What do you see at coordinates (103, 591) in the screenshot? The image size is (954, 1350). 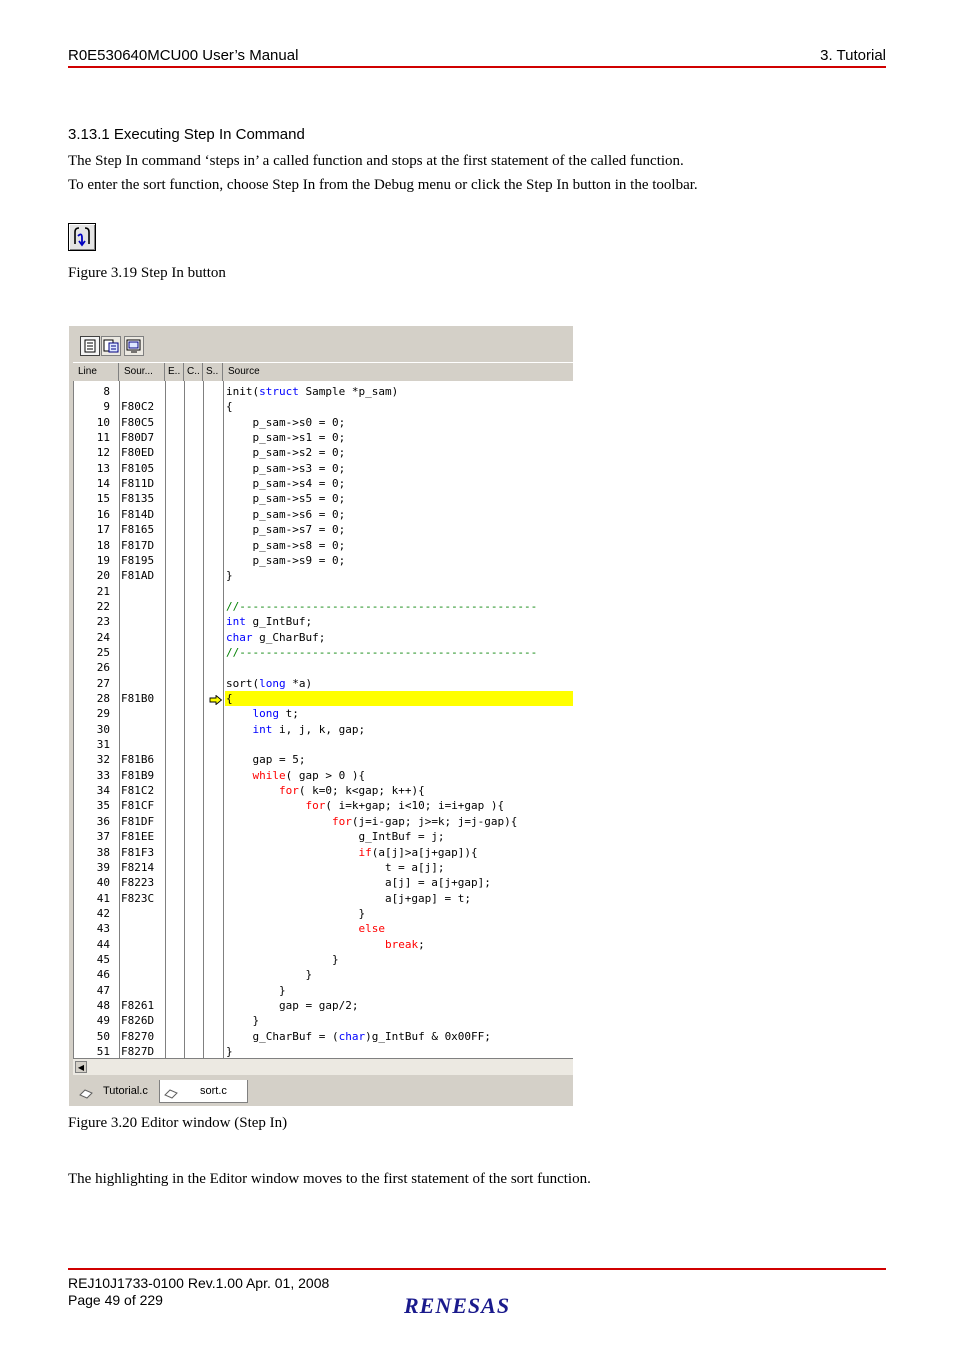 I see `line-number: 21` at bounding box center [103, 591].